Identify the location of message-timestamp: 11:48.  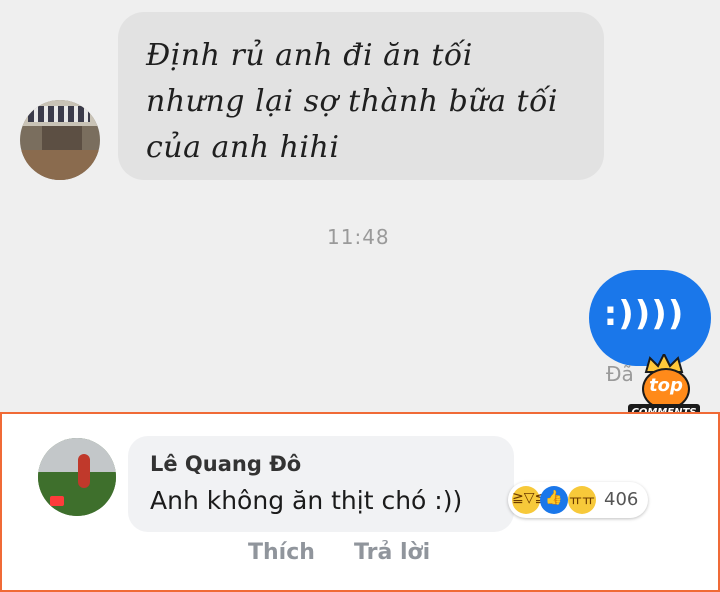
(358, 237).